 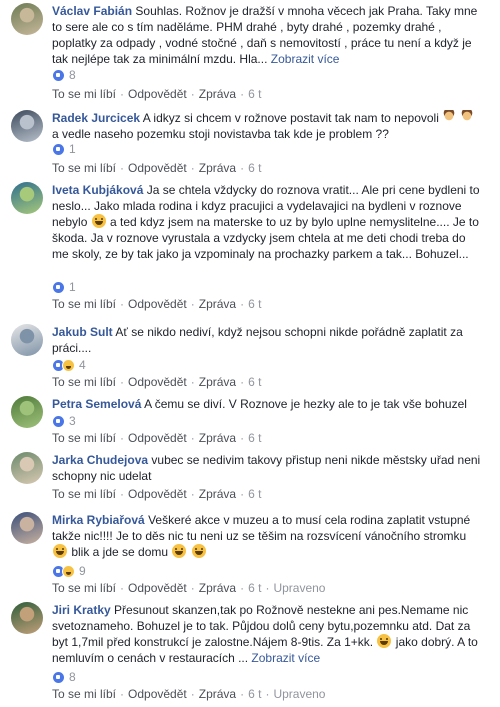 I want to click on comment-author-link: Jiri Kratky, so click(x=81, y=610).